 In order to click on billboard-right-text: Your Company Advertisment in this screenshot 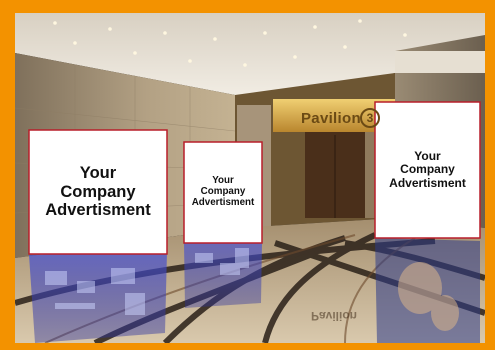, I will do `click(427, 169)`.